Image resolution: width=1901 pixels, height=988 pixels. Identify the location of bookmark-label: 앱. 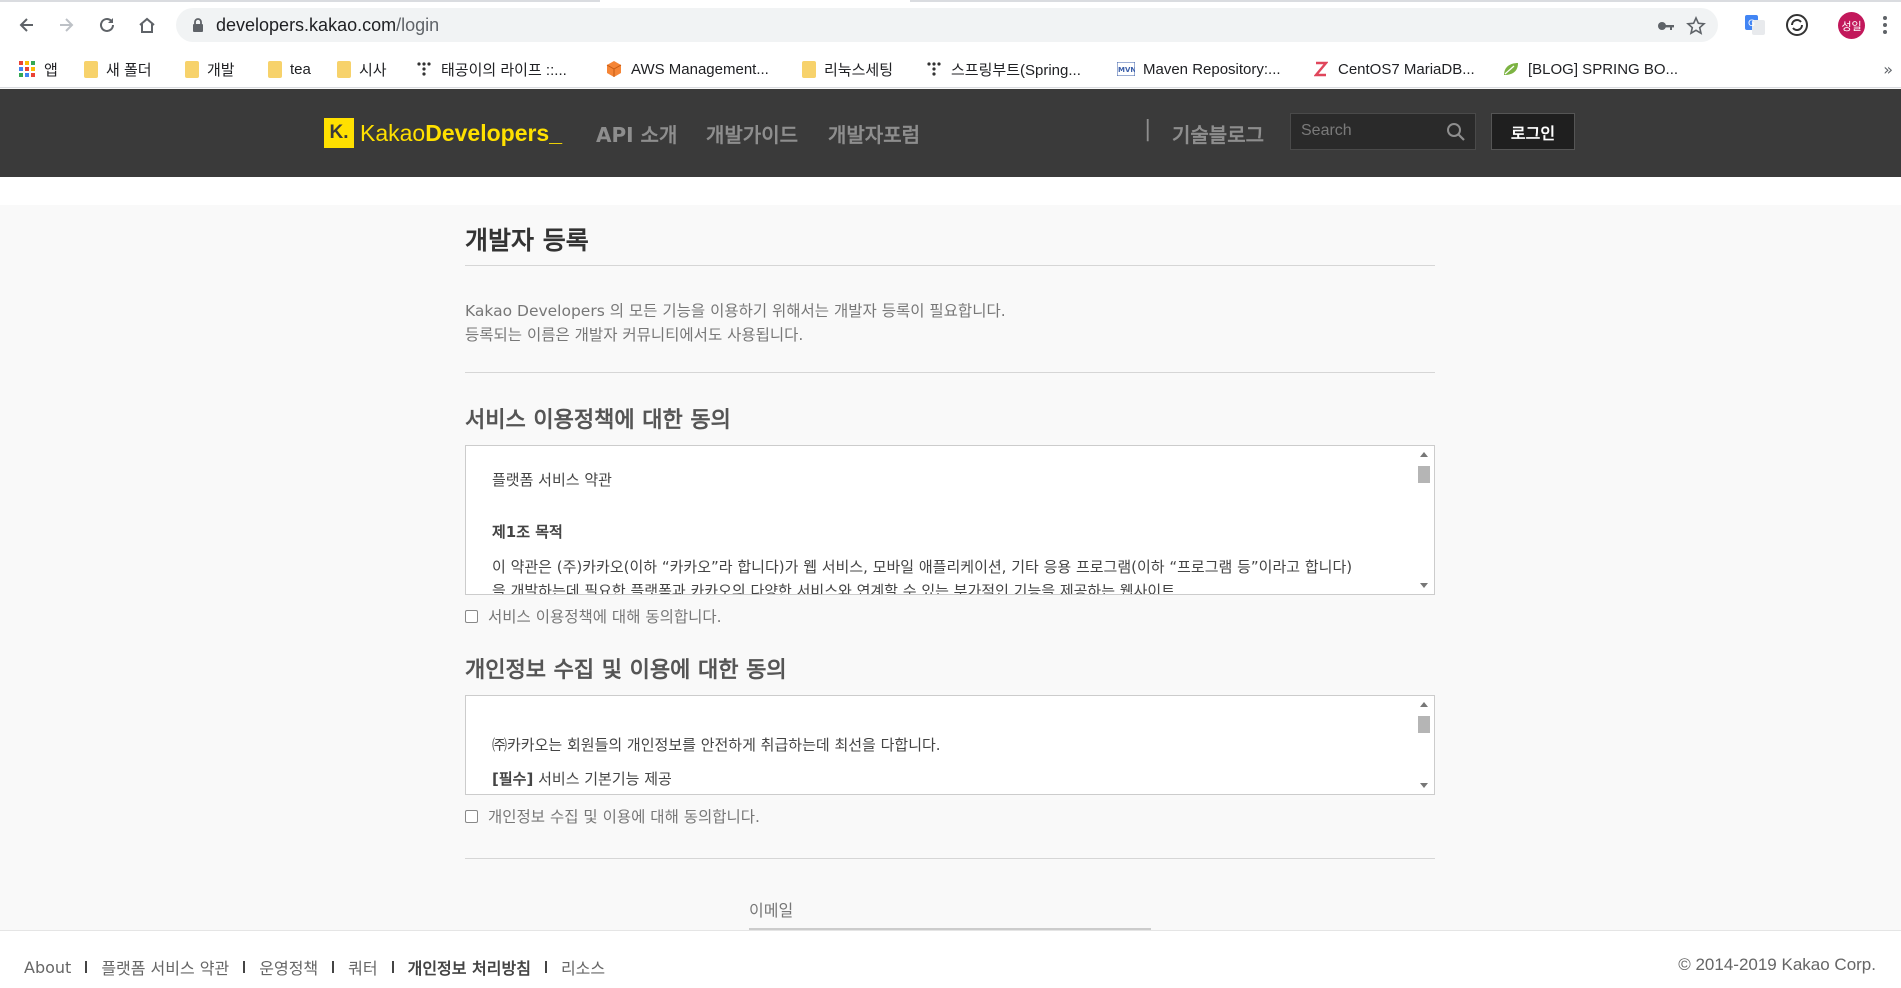
(51, 70).